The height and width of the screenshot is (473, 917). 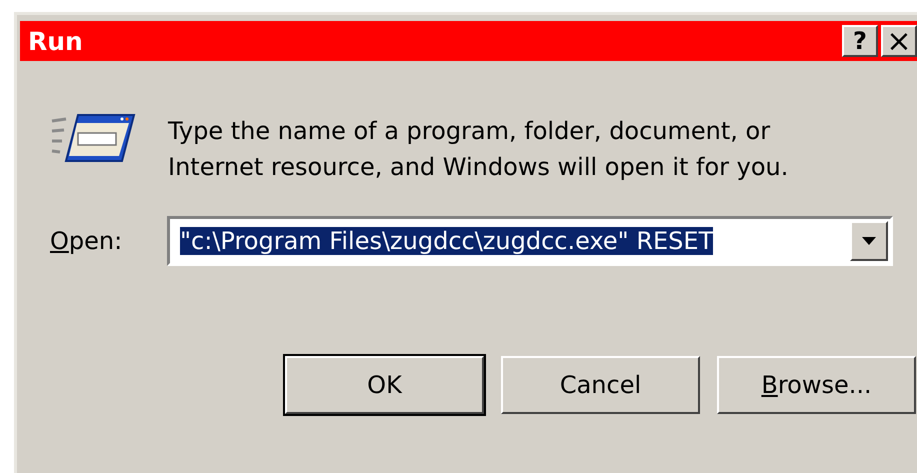 I want to click on dropdown-button, so click(x=869, y=241).